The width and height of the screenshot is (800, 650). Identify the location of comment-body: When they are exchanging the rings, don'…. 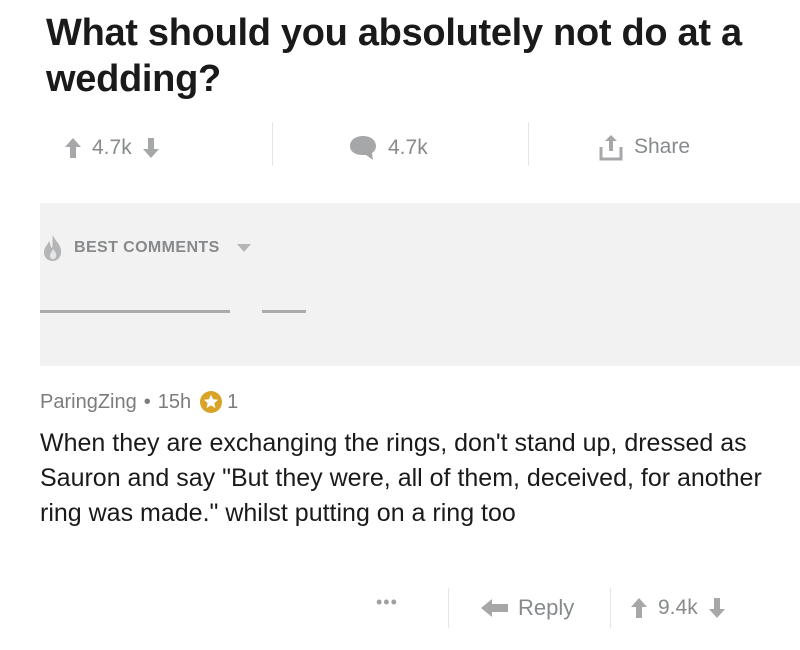
(401, 478).